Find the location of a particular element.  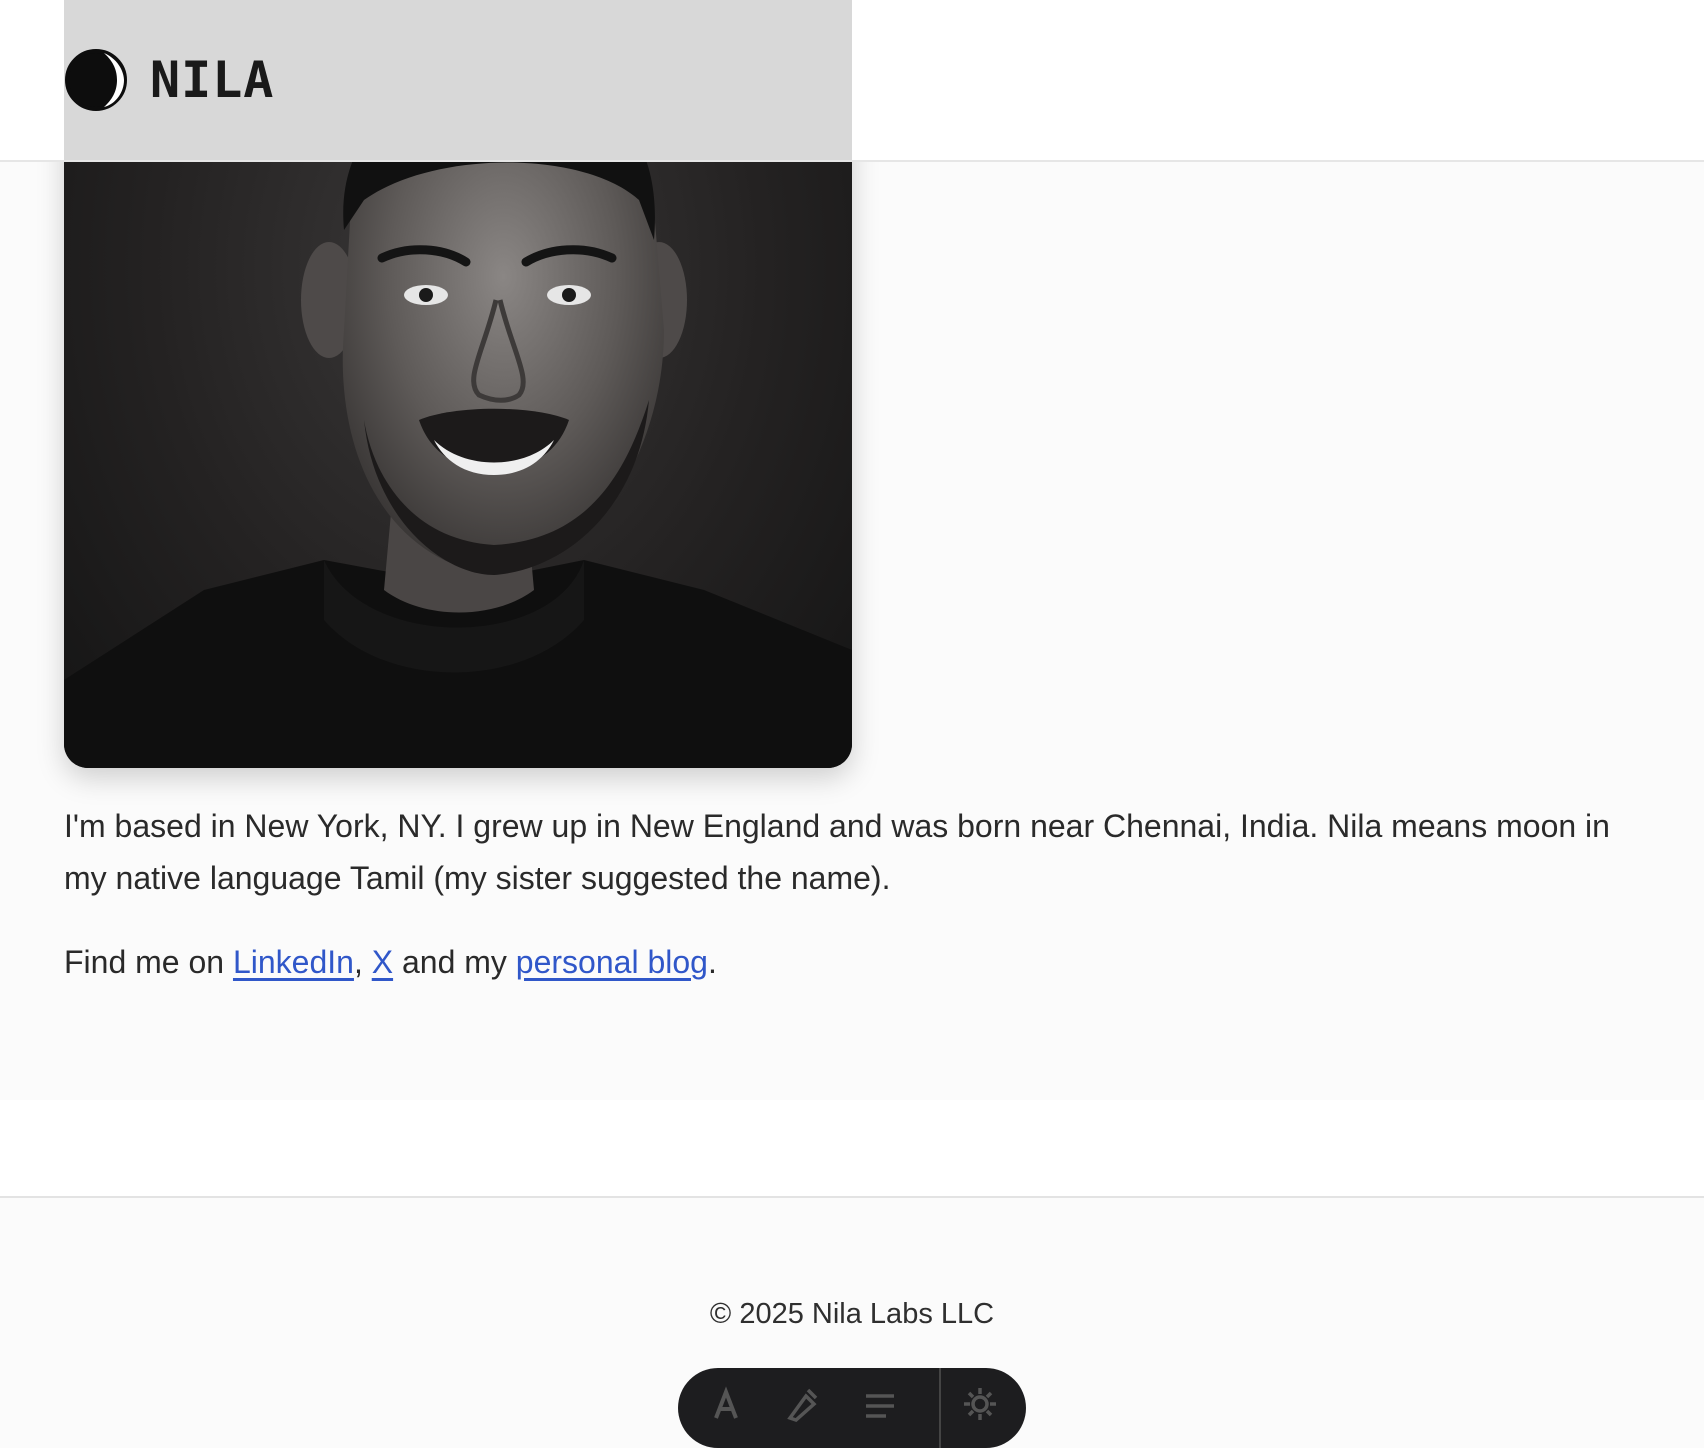

highlighter-icon is located at coordinates (802, 1404).